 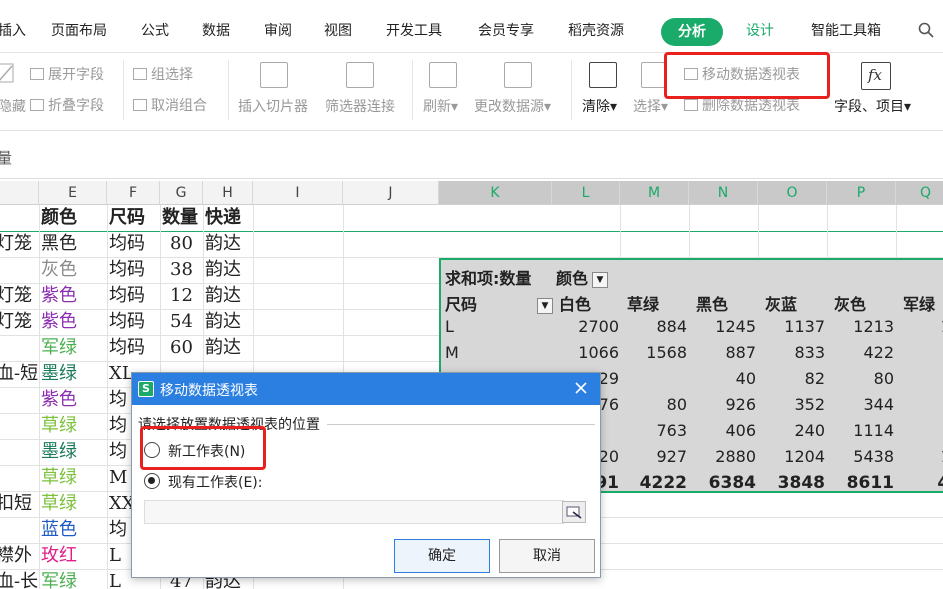 What do you see at coordinates (864, 352) in the screenshot?
I see `pivot-value-cell: 422` at bounding box center [864, 352].